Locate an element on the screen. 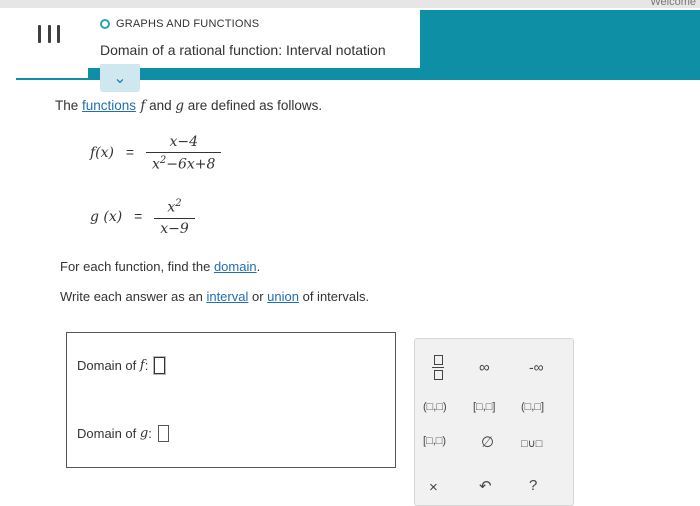 The width and height of the screenshot is (700, 506). menu-area is located at coordinates (44, 43).